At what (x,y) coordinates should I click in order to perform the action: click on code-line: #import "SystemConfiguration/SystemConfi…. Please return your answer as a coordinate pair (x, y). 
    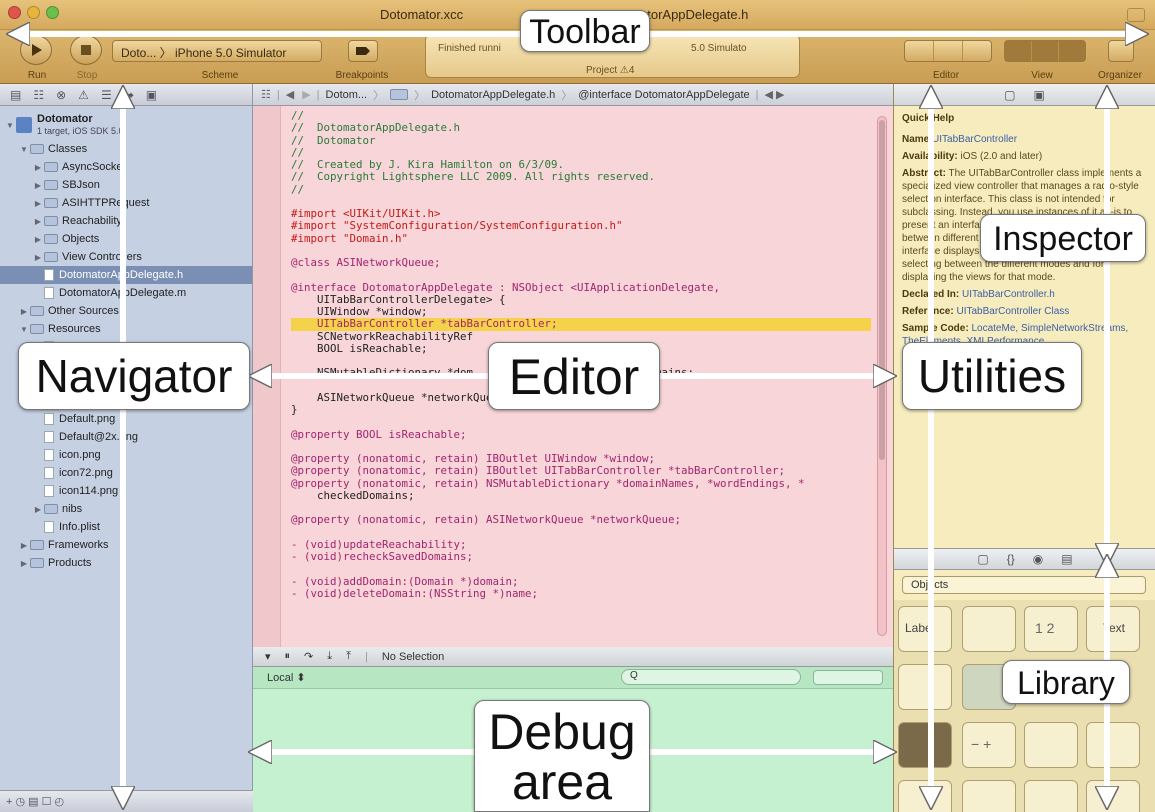
    Looking at the image, I should click on (581, 225).